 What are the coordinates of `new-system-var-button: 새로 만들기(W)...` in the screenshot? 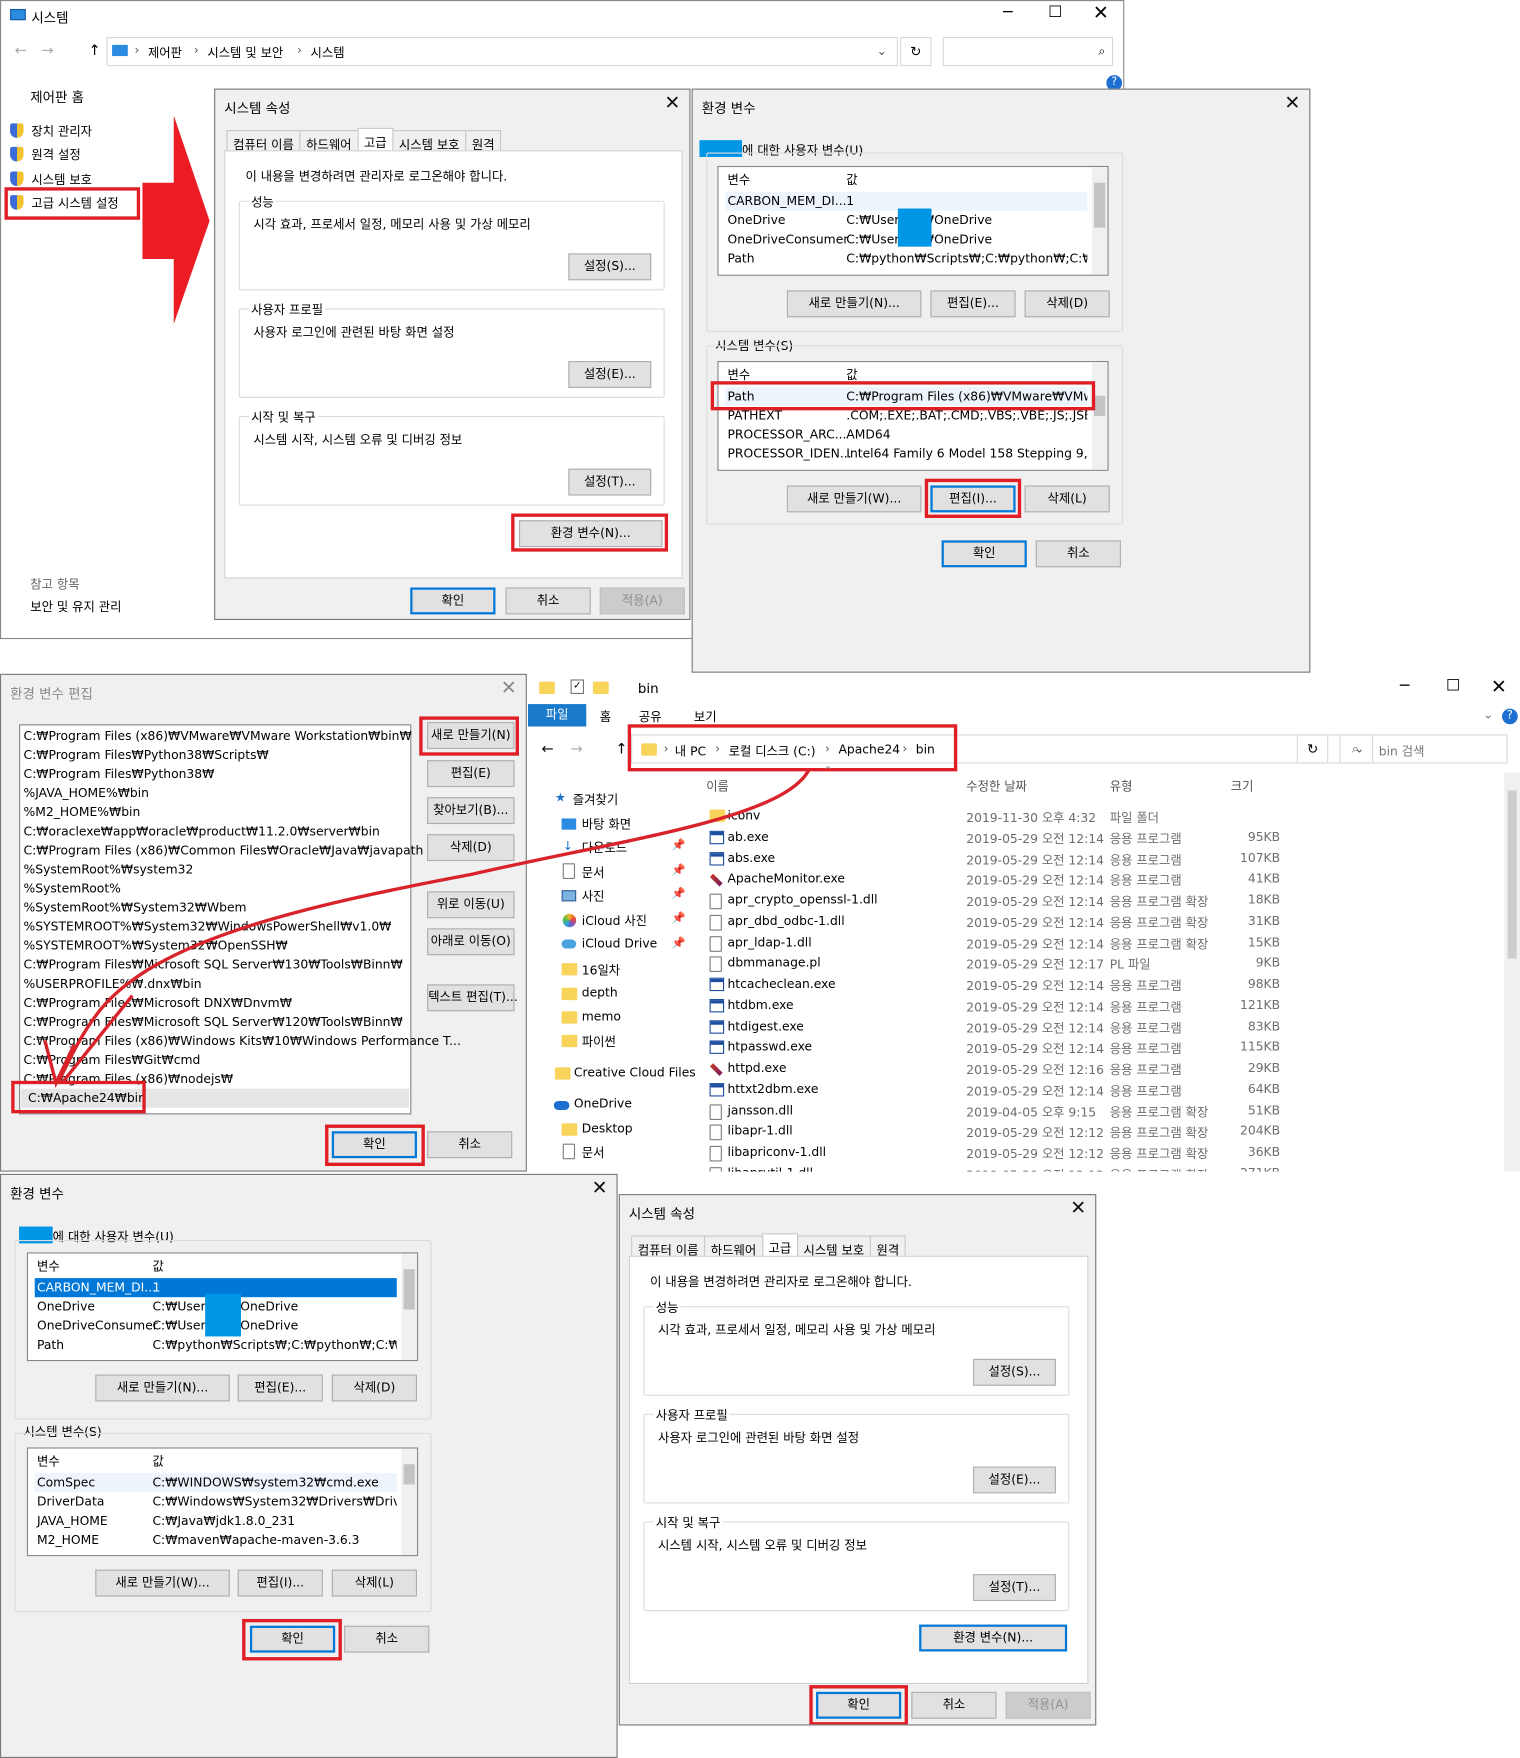 It's located at (854, 499).